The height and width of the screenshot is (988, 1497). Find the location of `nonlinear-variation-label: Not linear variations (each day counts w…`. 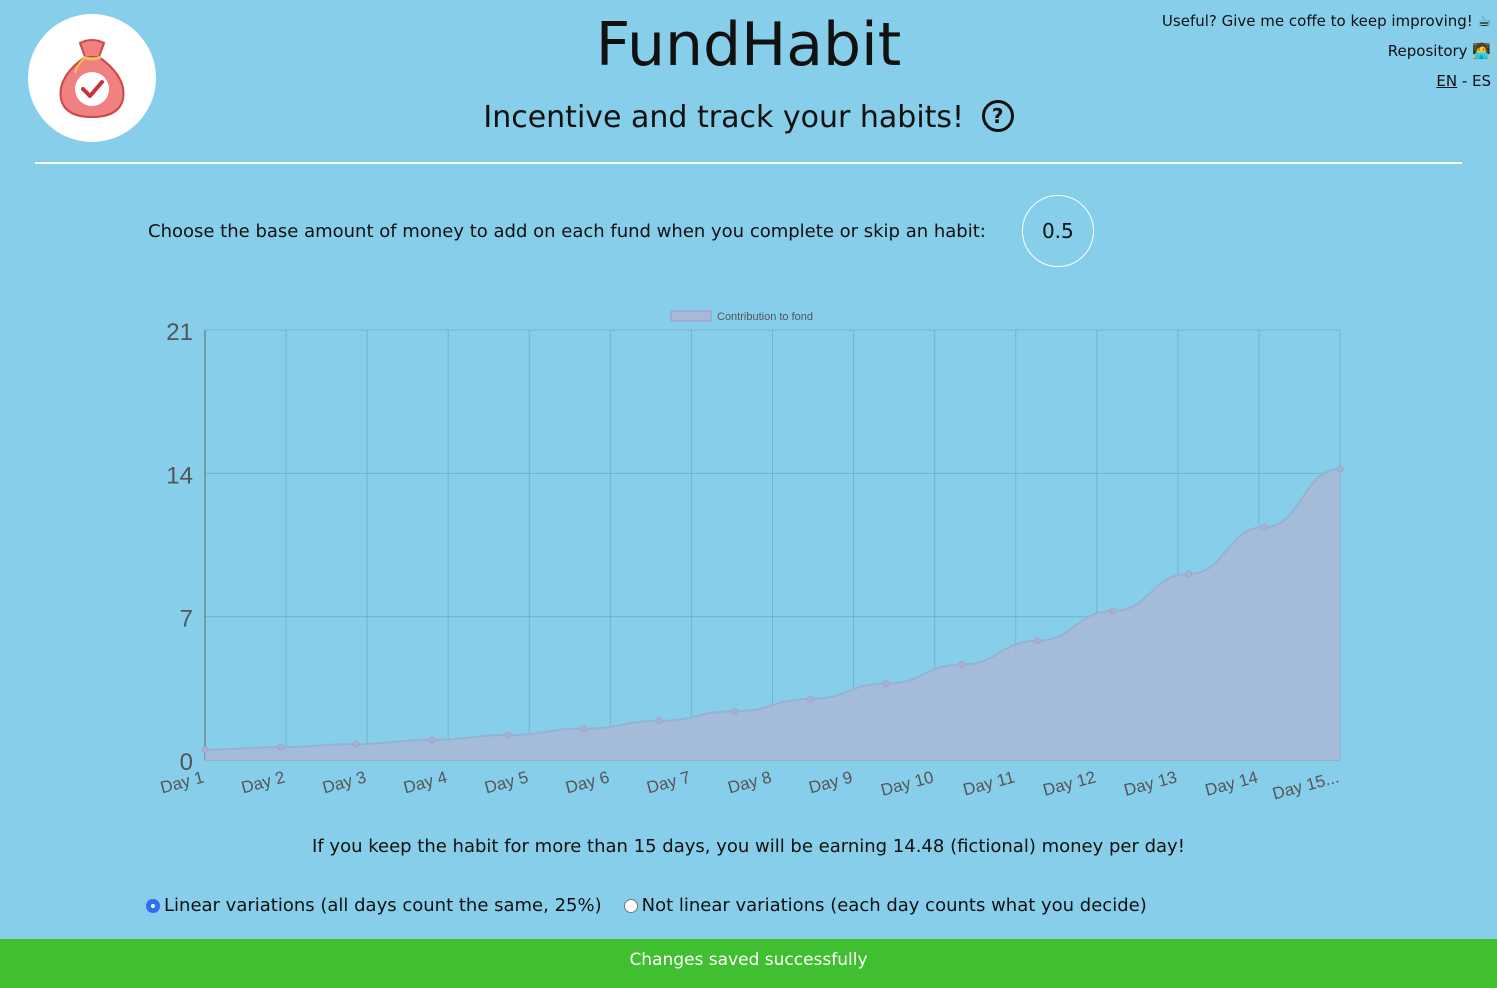

nonlinear-variation-label: Not linear variations (each day counts w… is located at coordinates (894, 905).